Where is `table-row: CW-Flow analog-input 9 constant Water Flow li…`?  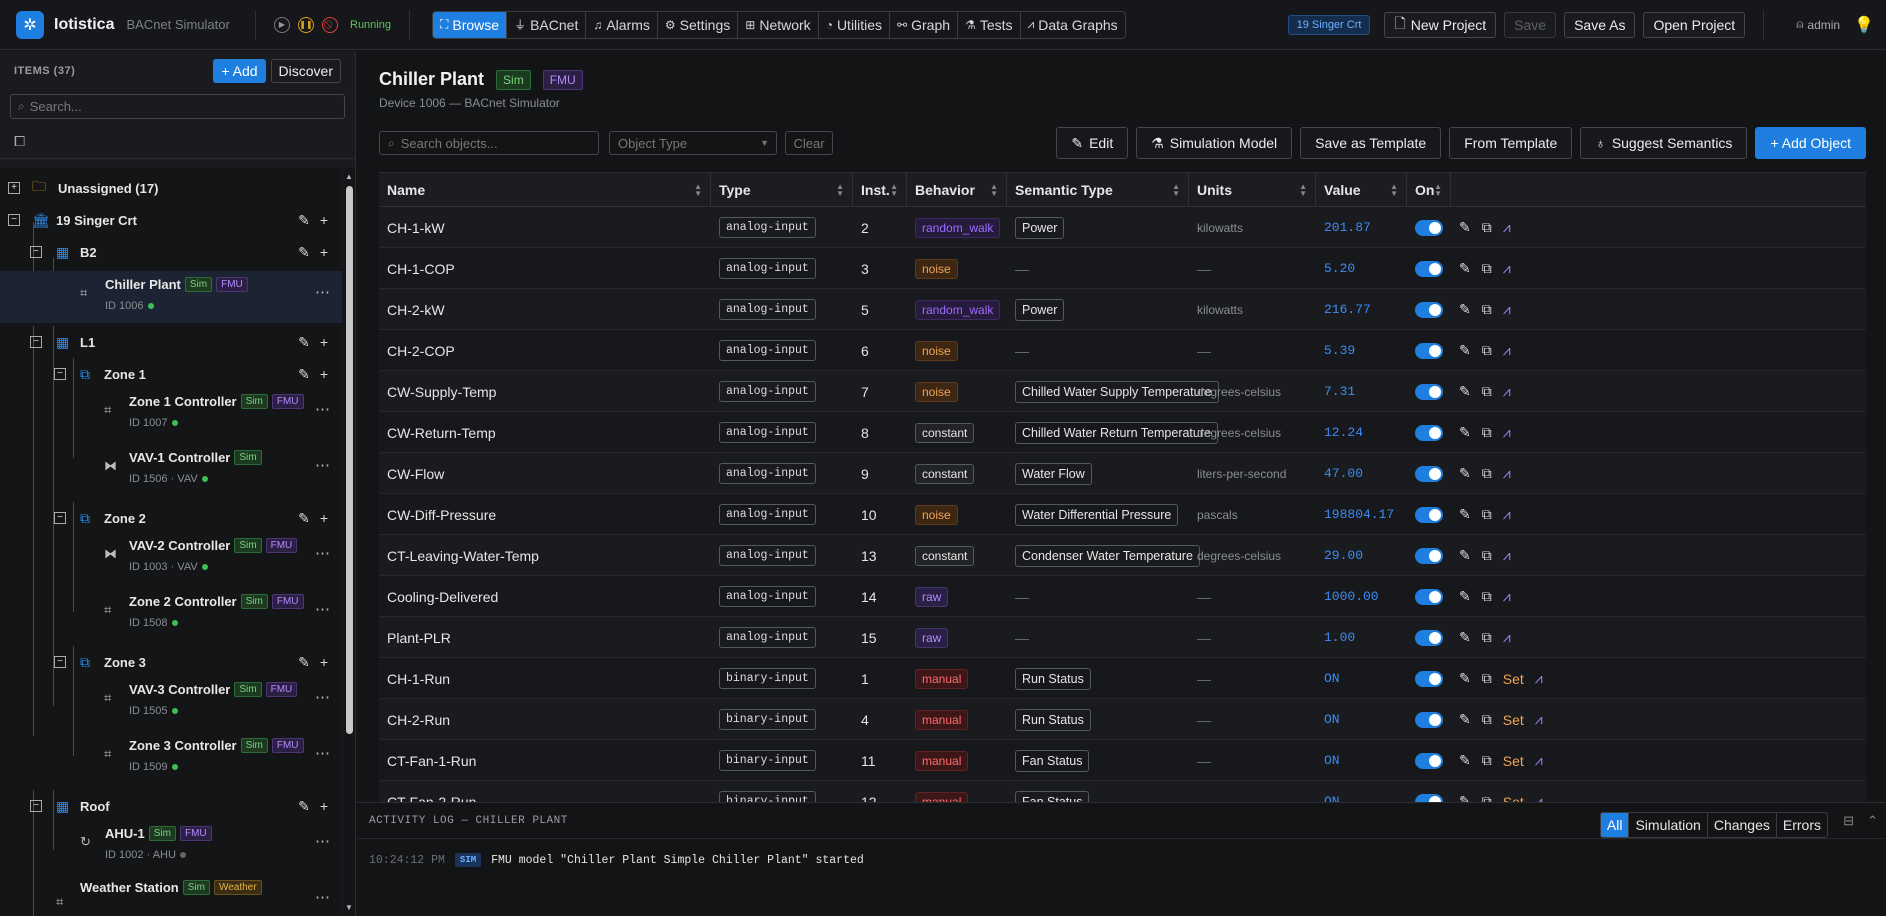 table-row: CW-Flow analog-input 9 constant Water Flow li… is located at coordinates (1122, 473).